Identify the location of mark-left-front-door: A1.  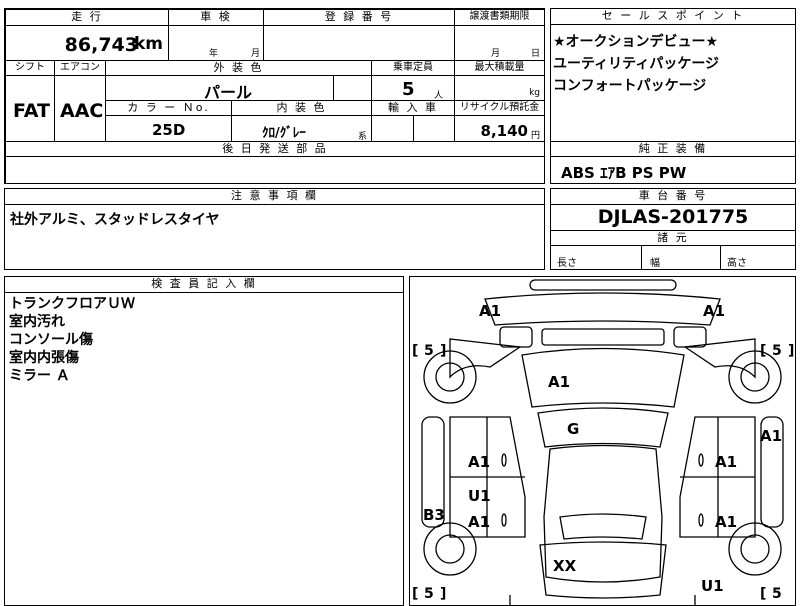
(479, 462).